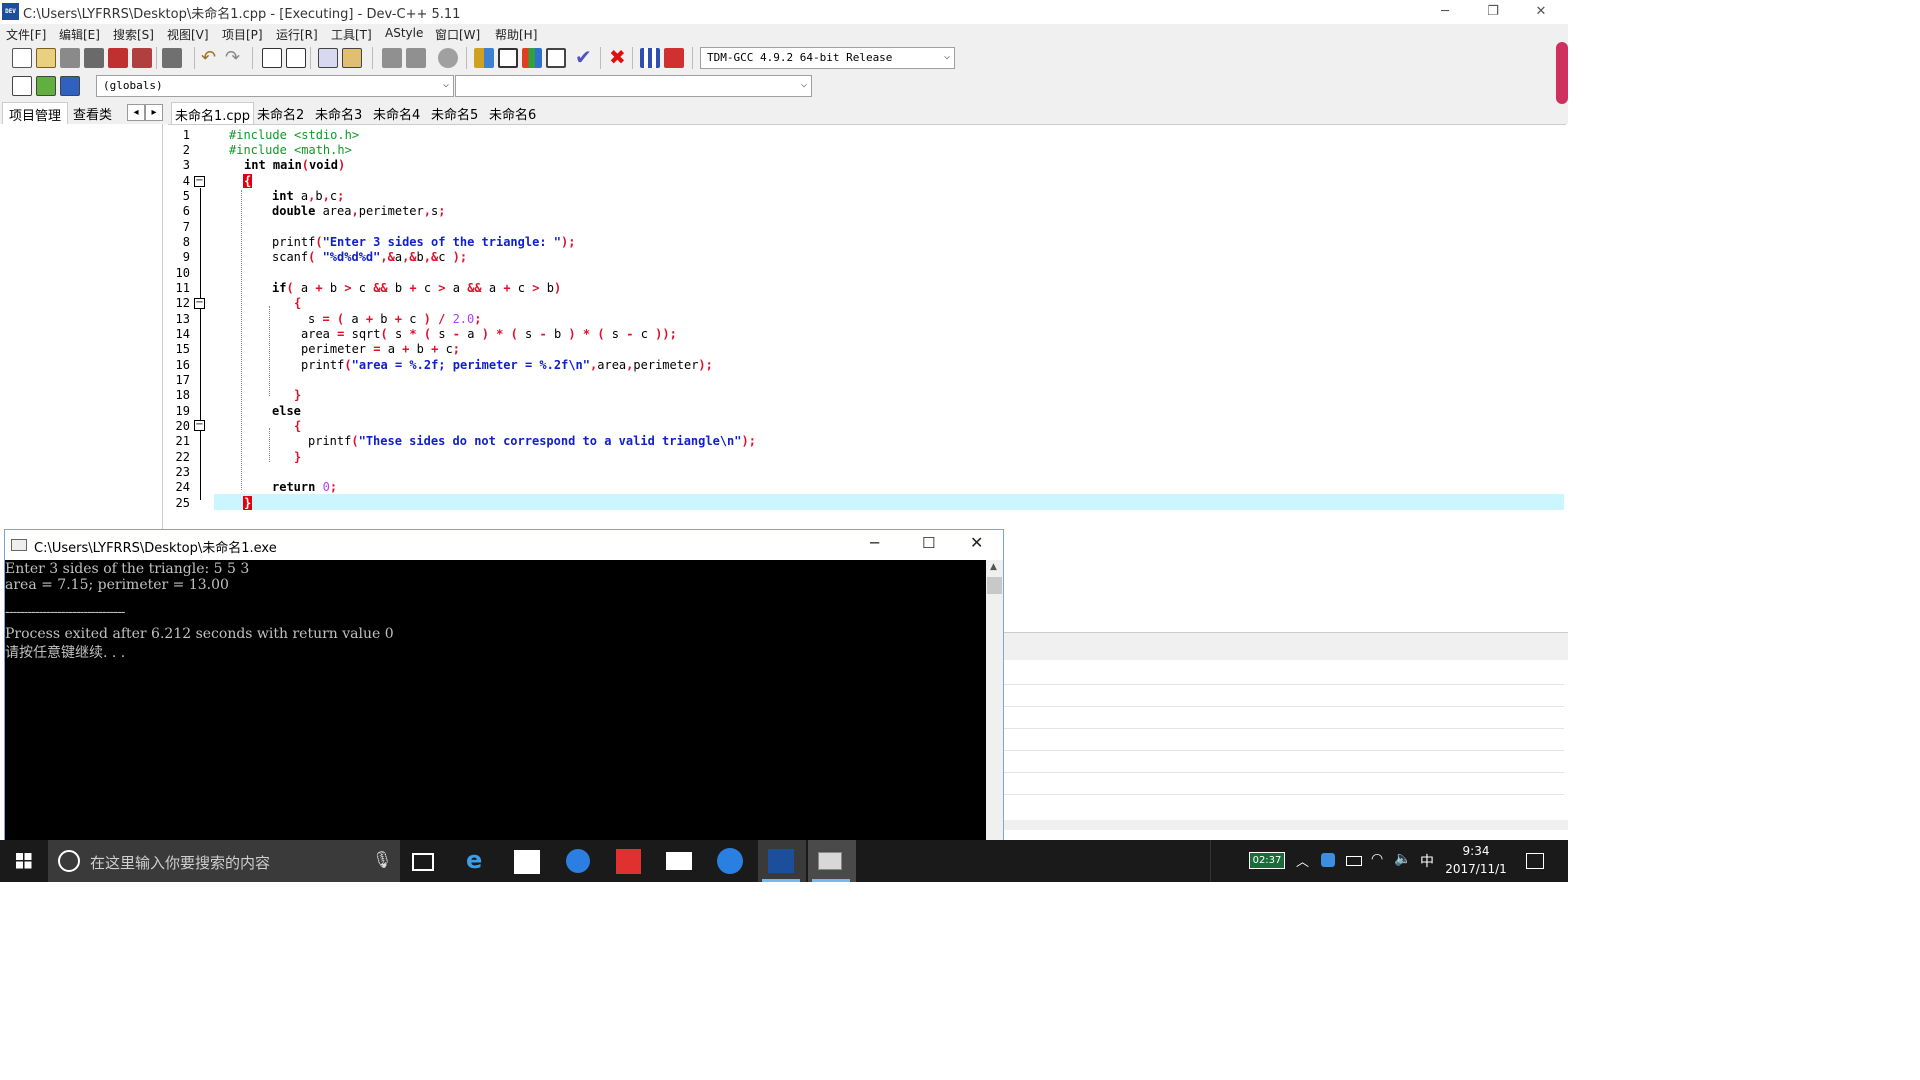  What do you see at coordinates (474, 860) in the screenshot?
I see `edge-browser-icon: e` at bounding box center [474, 860].